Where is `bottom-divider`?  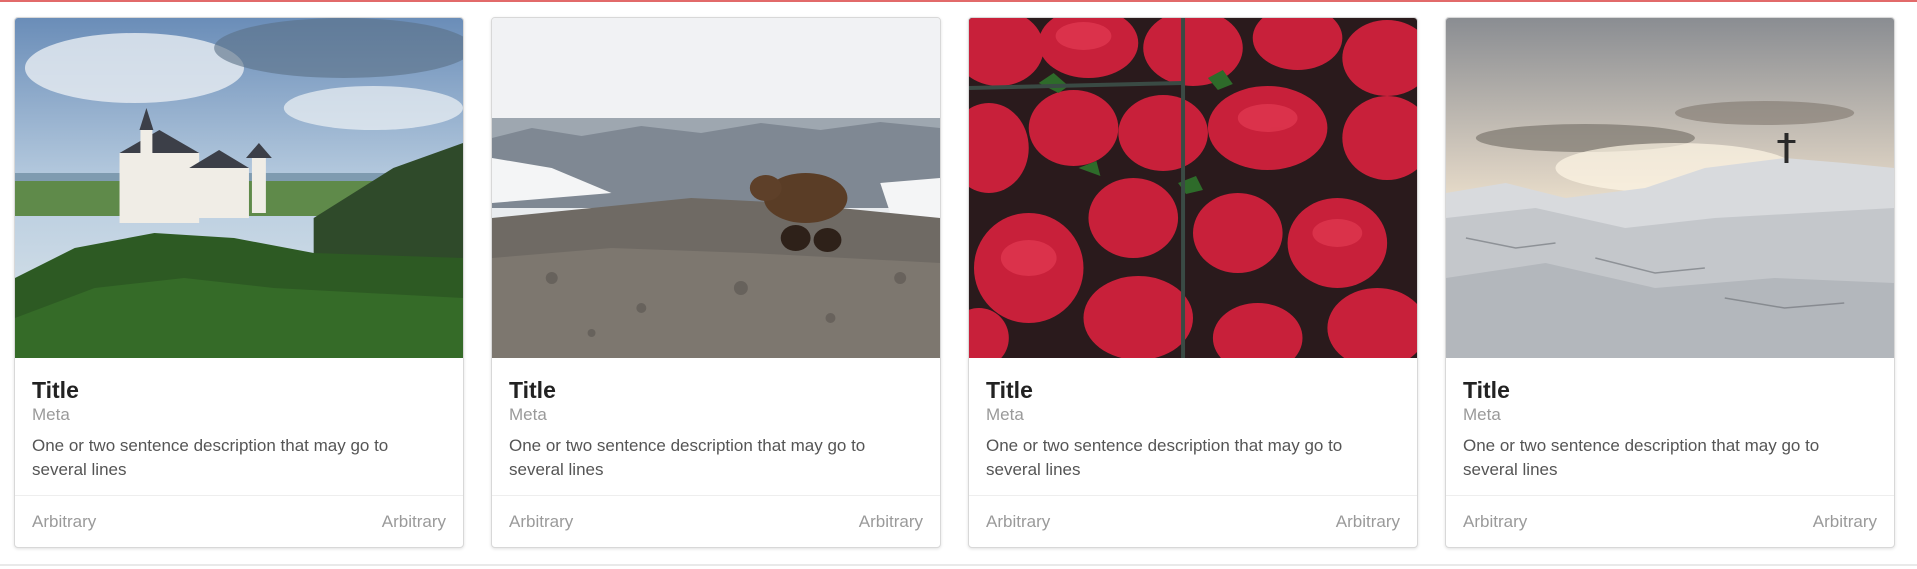
bottom-divider is located at coordinates (958, 565).